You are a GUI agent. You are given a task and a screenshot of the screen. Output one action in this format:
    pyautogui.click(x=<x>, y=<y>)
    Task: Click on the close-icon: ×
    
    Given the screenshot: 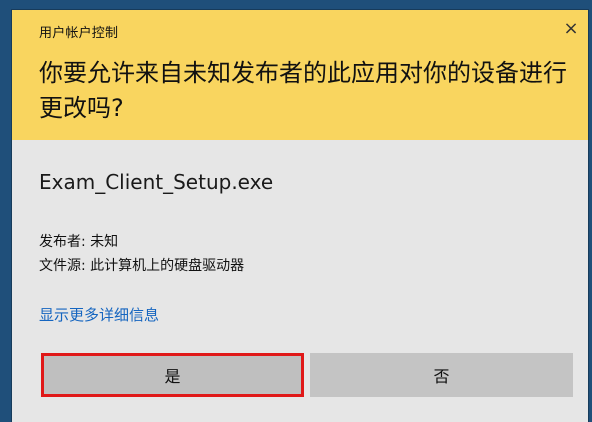 What is the action you would take?
    pyautogui.click(x=571, y=28)
    